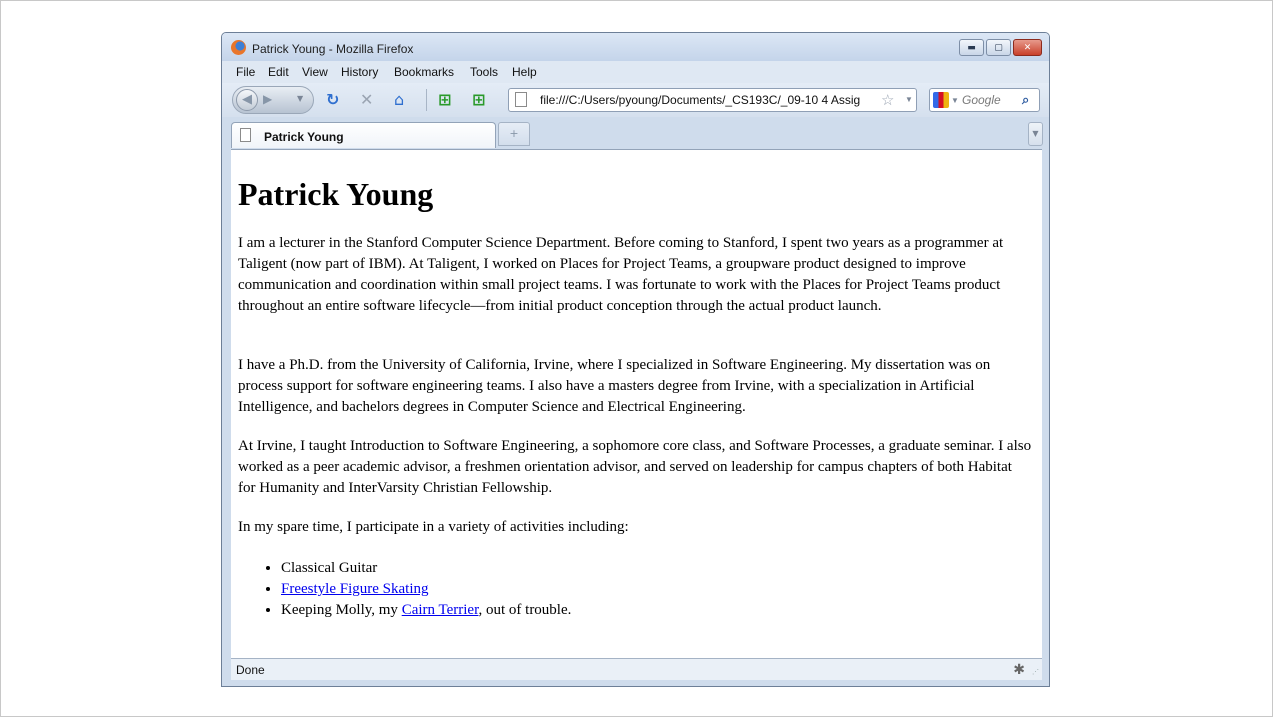 The width and height of the screenshot is (1273, 717). I want to click on search-engine-dropdown-icon: ▼, so click(955, 100).